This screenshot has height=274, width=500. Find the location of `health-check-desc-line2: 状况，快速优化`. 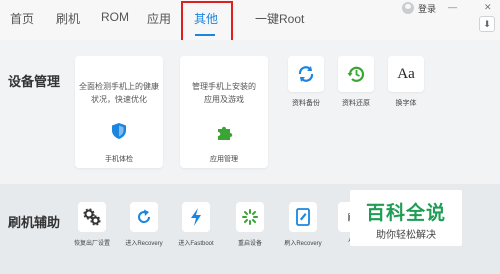

health-check-desc-line2: 状况，快速优化 is located at coordinates (119, 99).